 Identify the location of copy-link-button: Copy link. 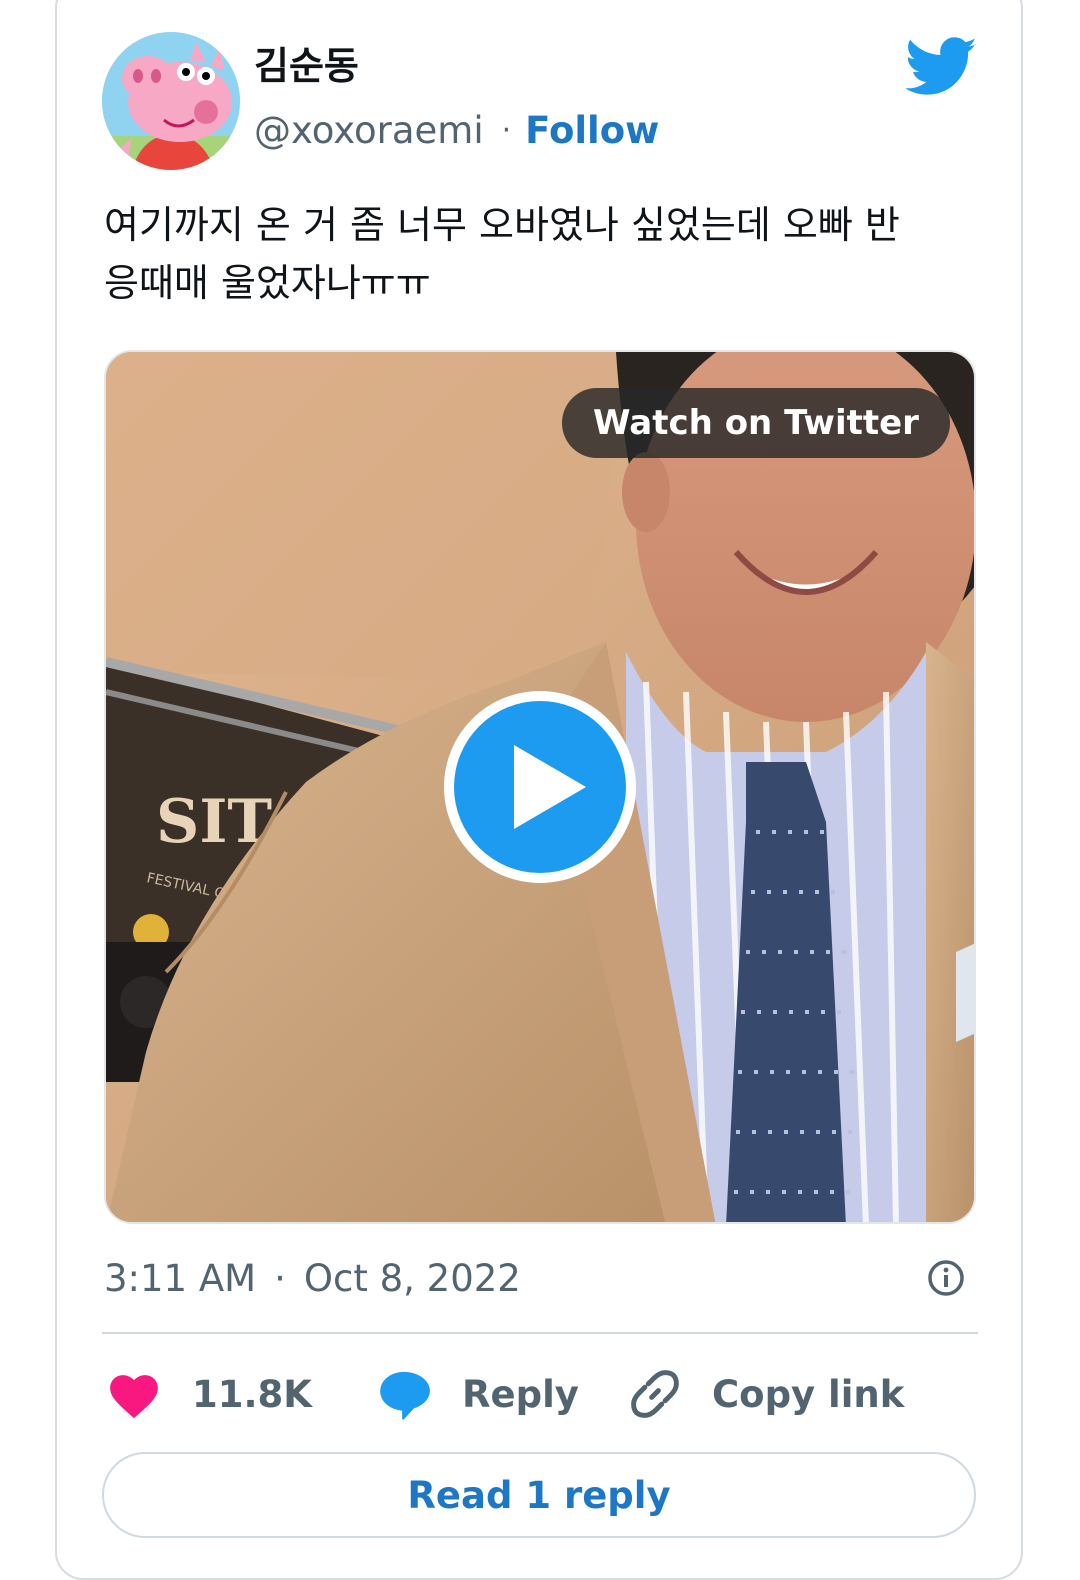
(766, 1394).